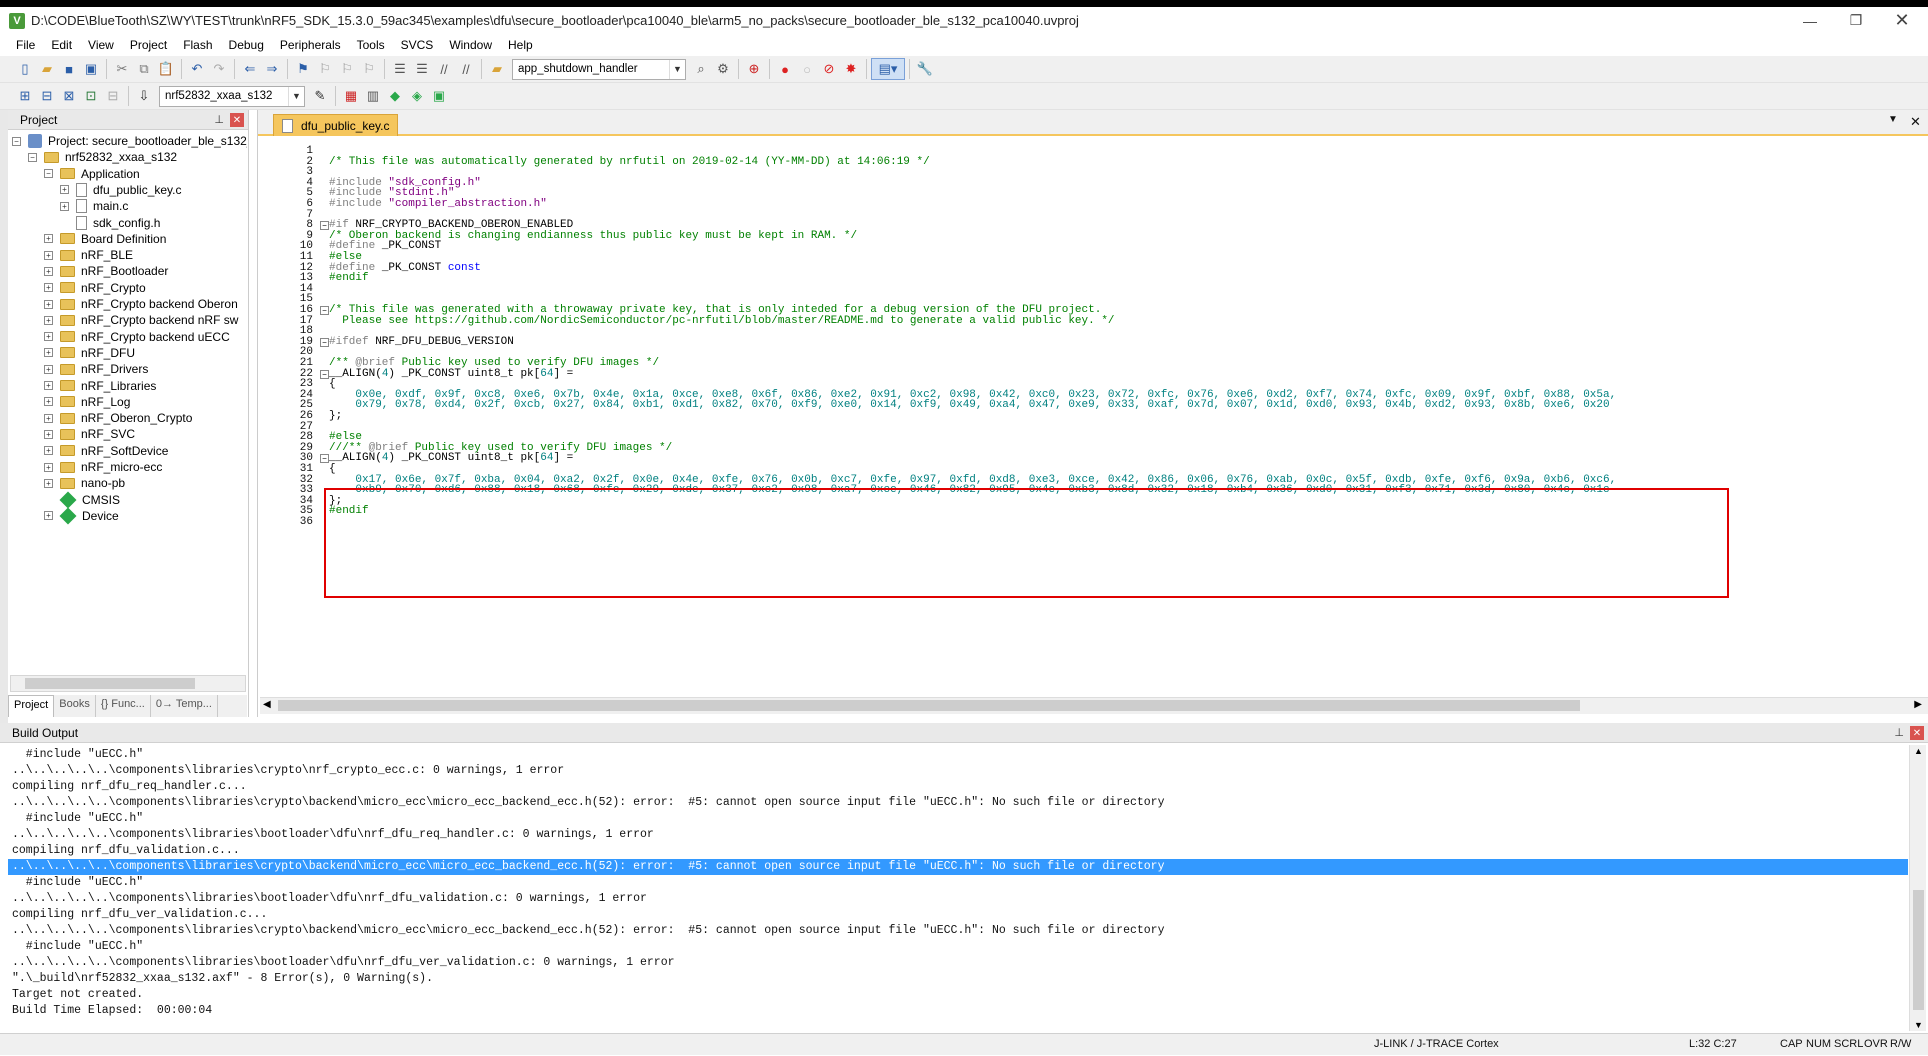 The image size is (1928, 1056). What do you see at coordinates (925, 69) in the screenshot?
I see `configure-icon: 🔧` at bounding box center [925, 69].